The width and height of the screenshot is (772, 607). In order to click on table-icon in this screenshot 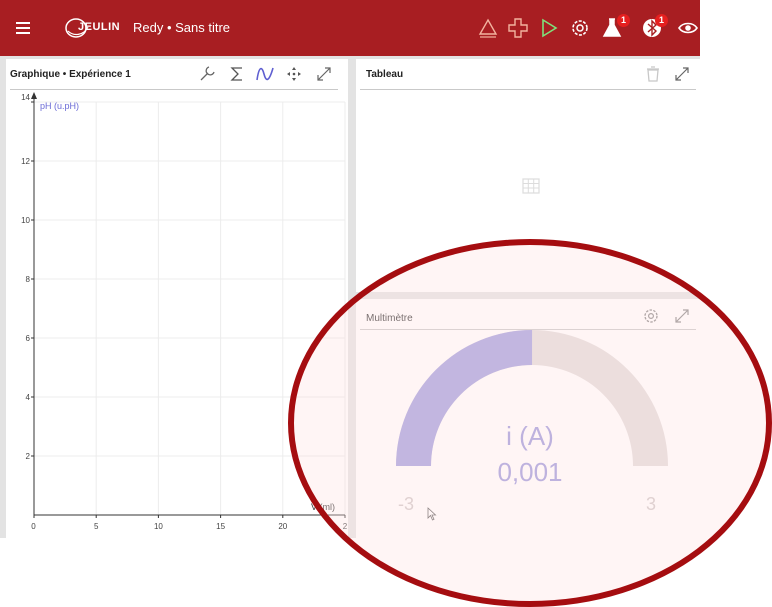, I will do `click(531, 186)`.